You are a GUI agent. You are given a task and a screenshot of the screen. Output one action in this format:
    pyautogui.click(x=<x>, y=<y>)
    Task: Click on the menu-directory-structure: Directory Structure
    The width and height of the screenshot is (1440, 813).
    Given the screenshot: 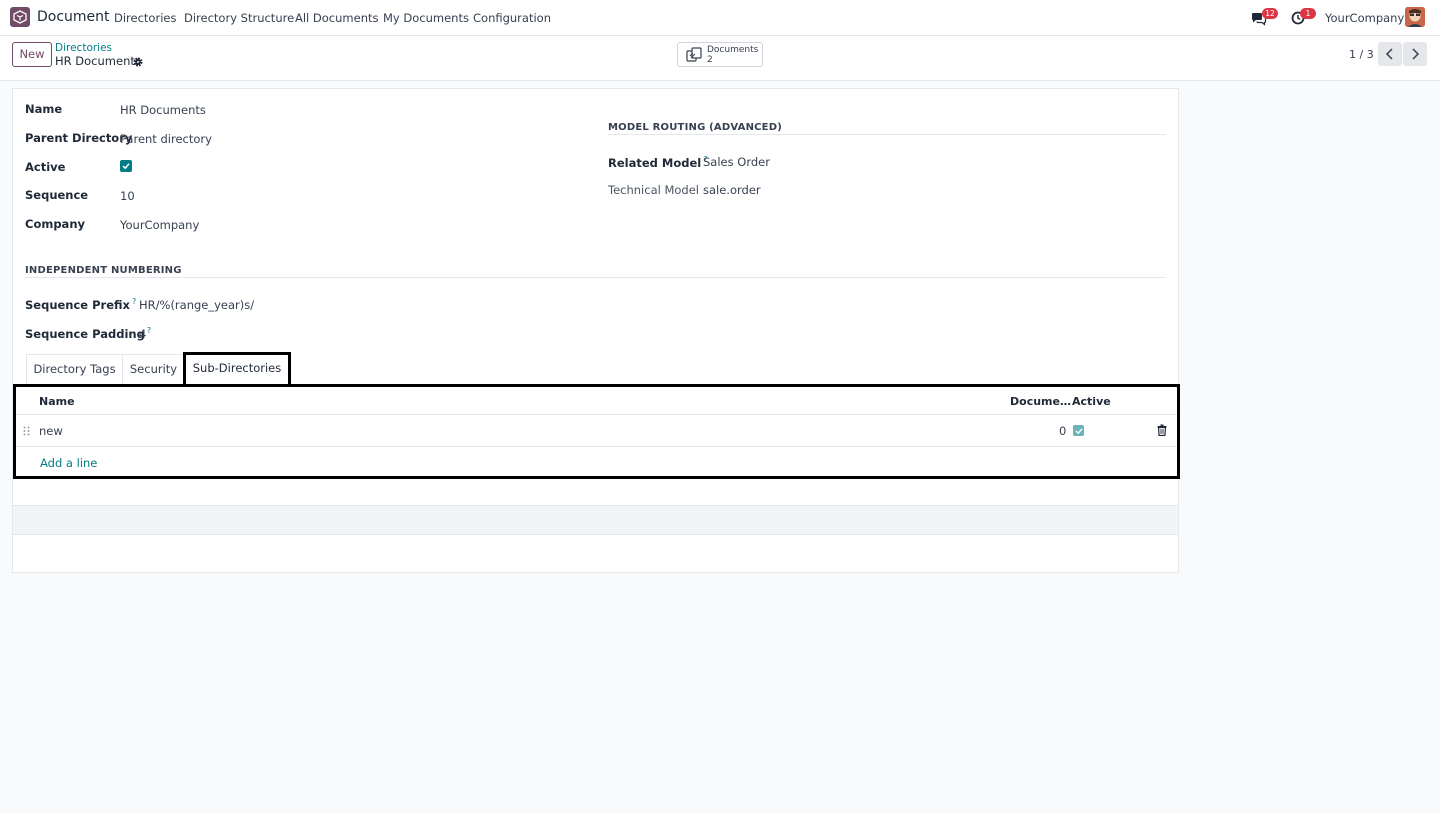 What is the action you would take?
    pyautogui.click(x=239, y=18)
    